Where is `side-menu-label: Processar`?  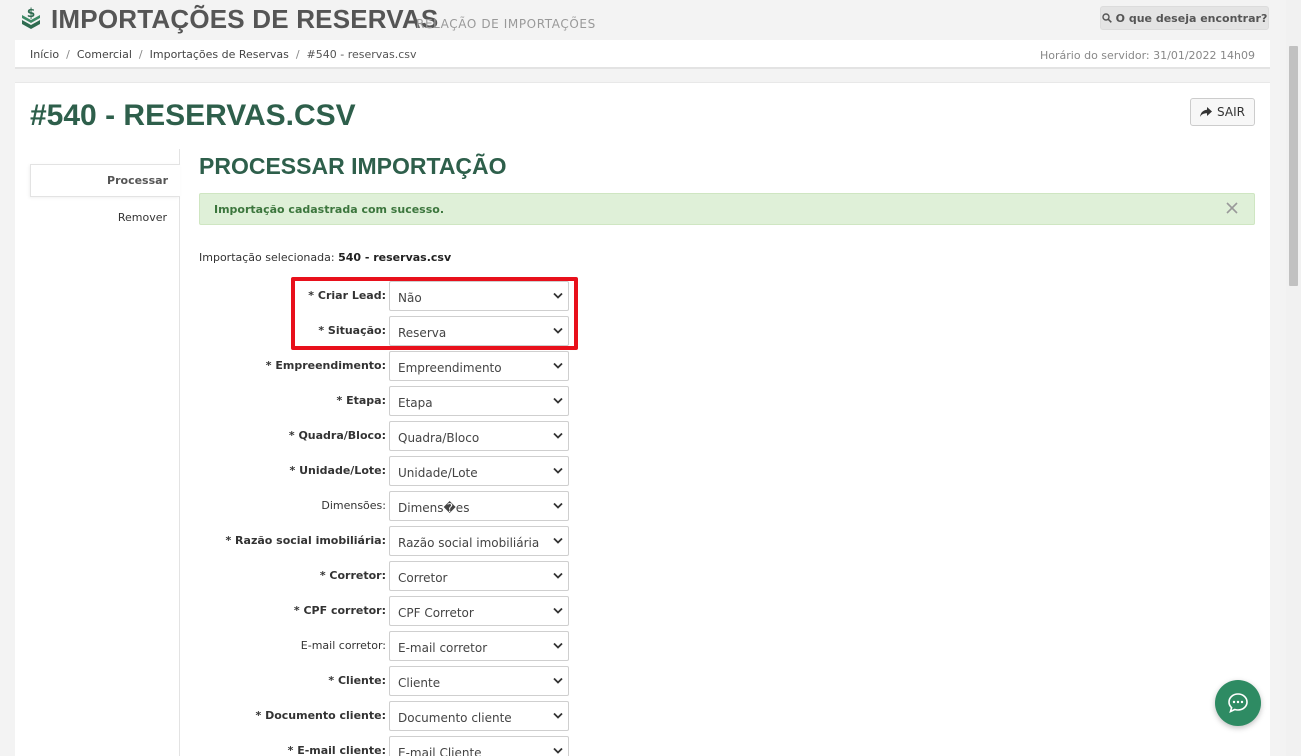
side-menu-label: Processar is located at coordinates (137, 180).